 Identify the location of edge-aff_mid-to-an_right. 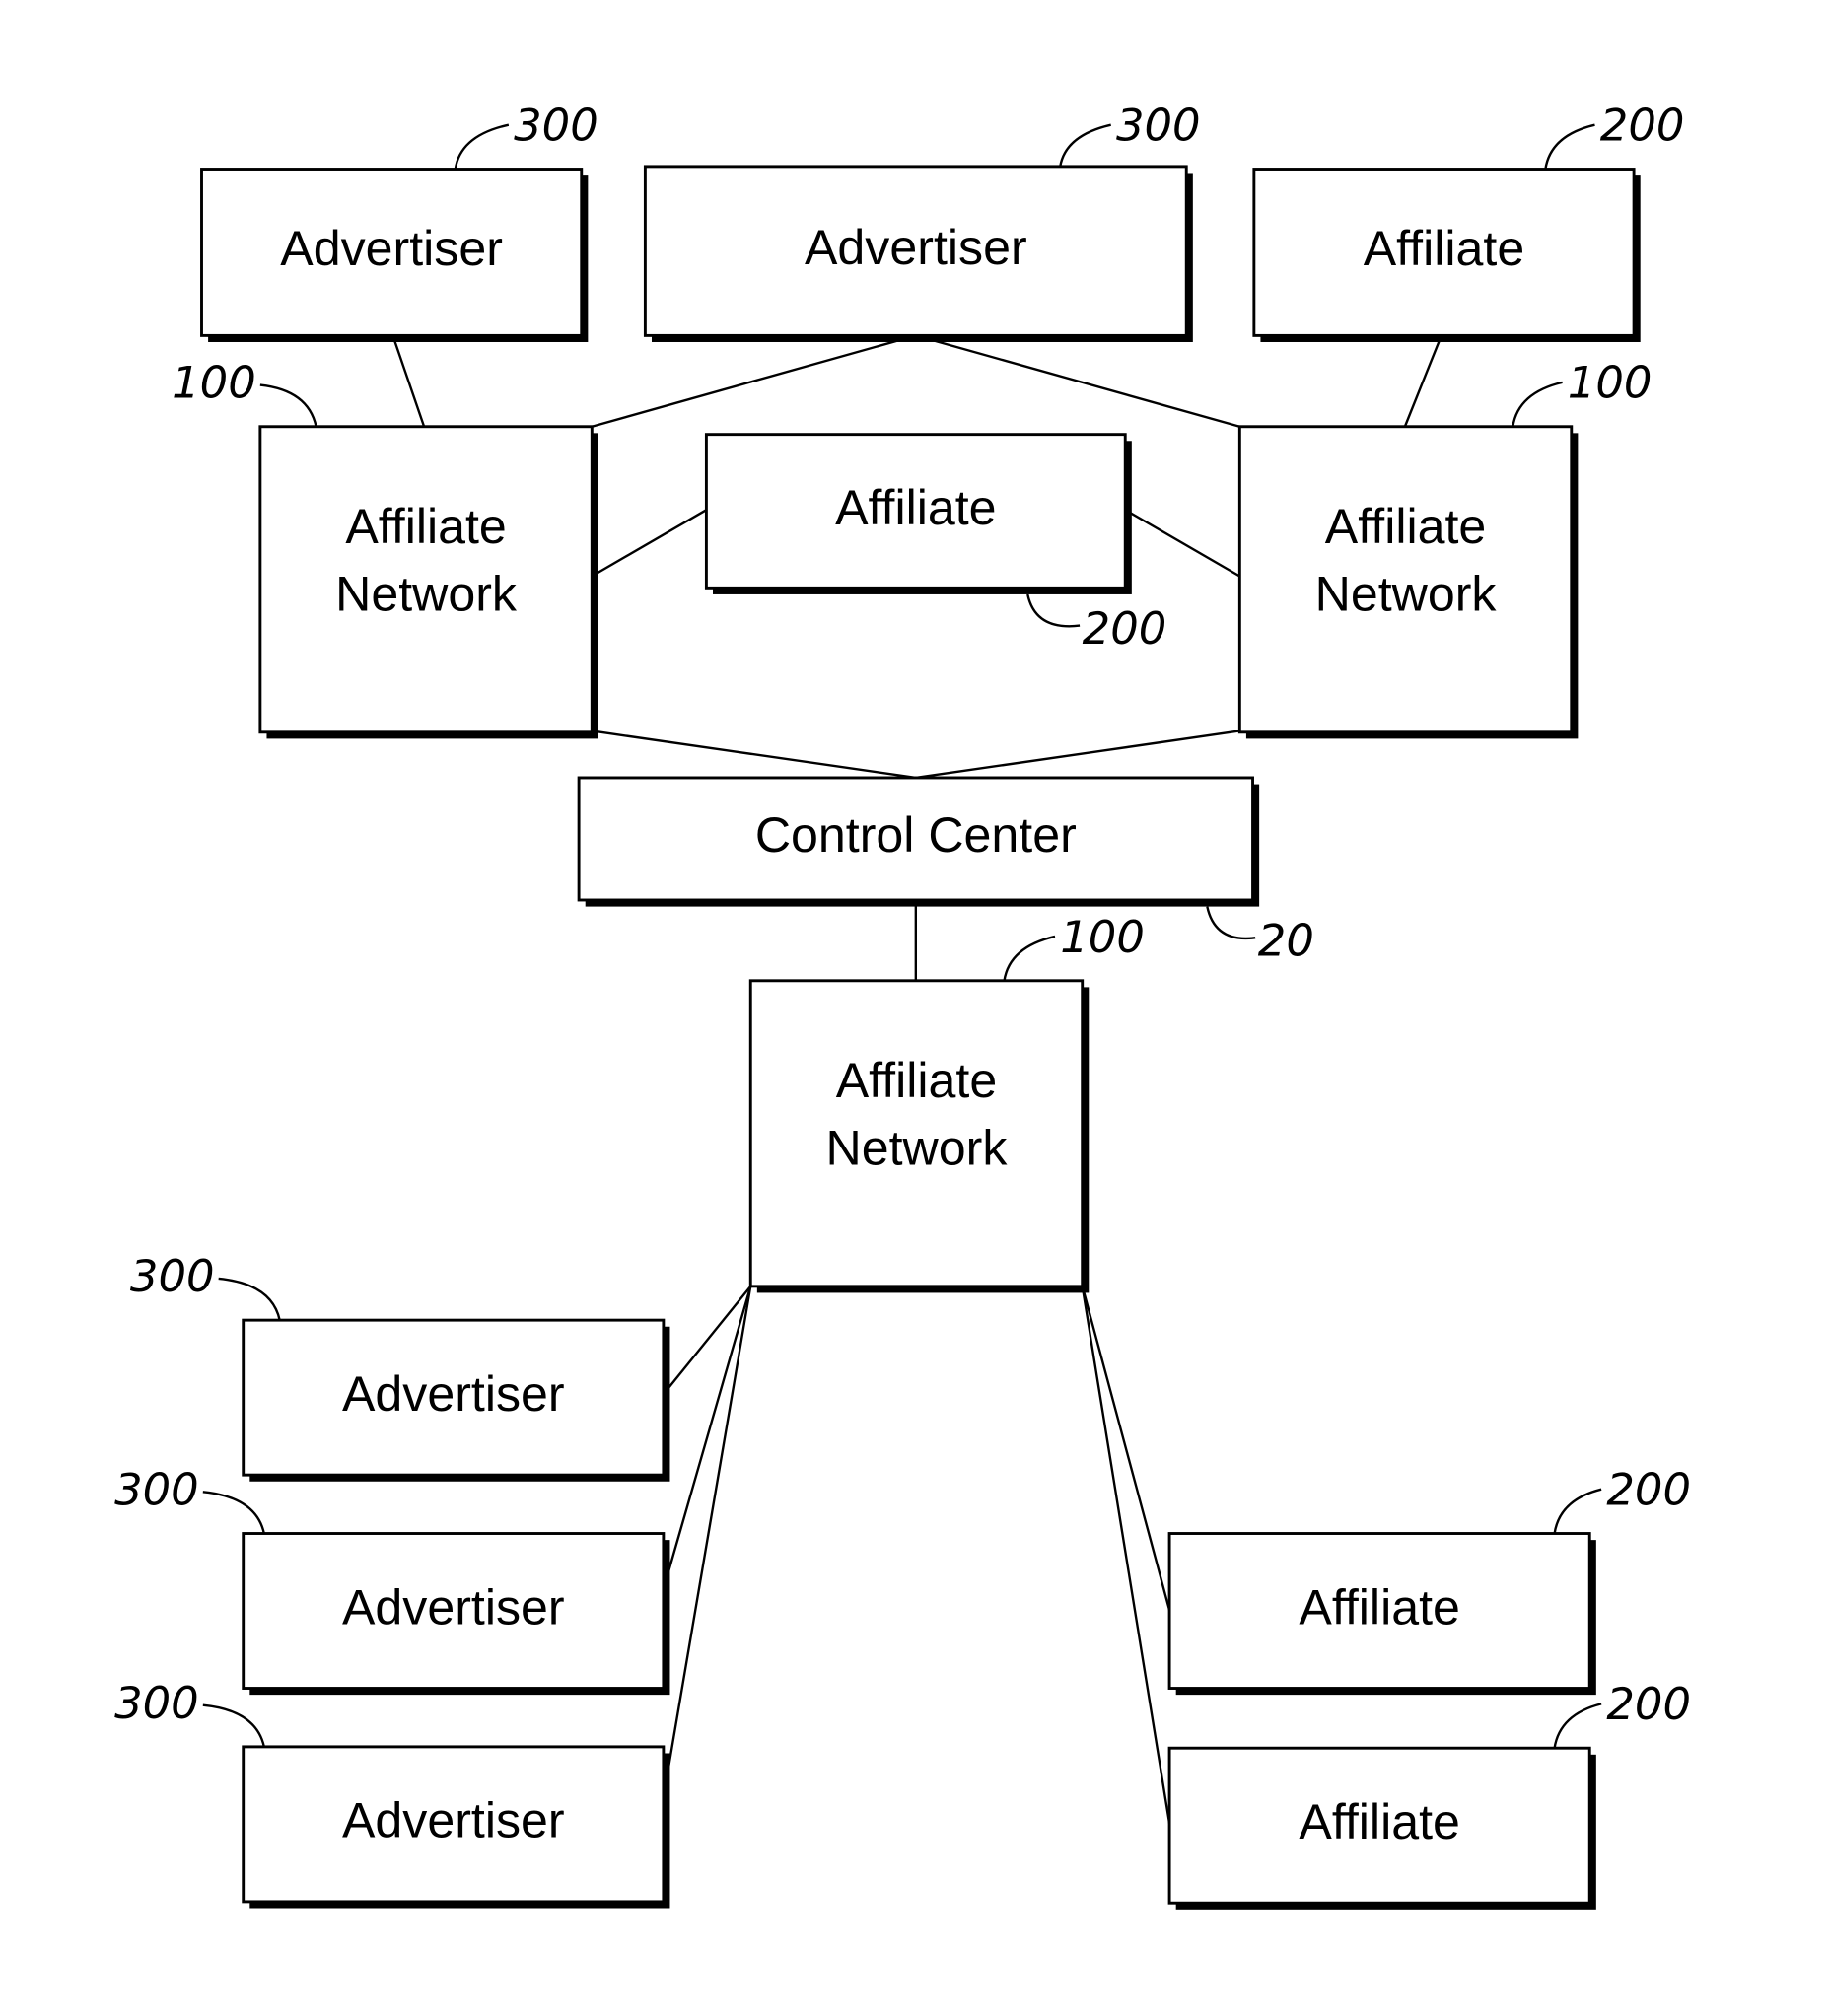
(1182, 543).